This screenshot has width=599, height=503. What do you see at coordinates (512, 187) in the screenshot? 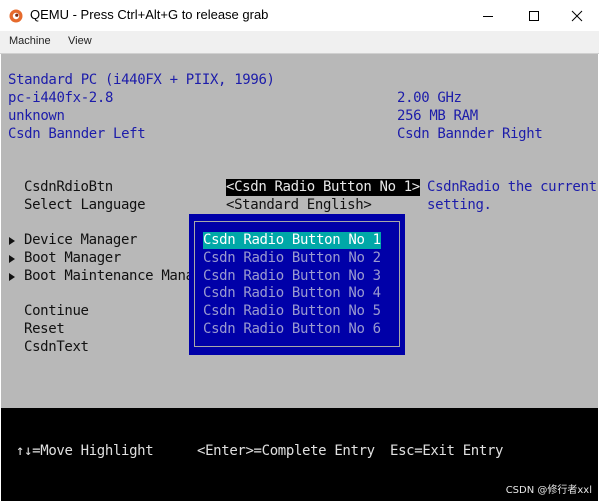
I see `help-text-line1: CsdnRadio the current` at bounding box center [512, 187].